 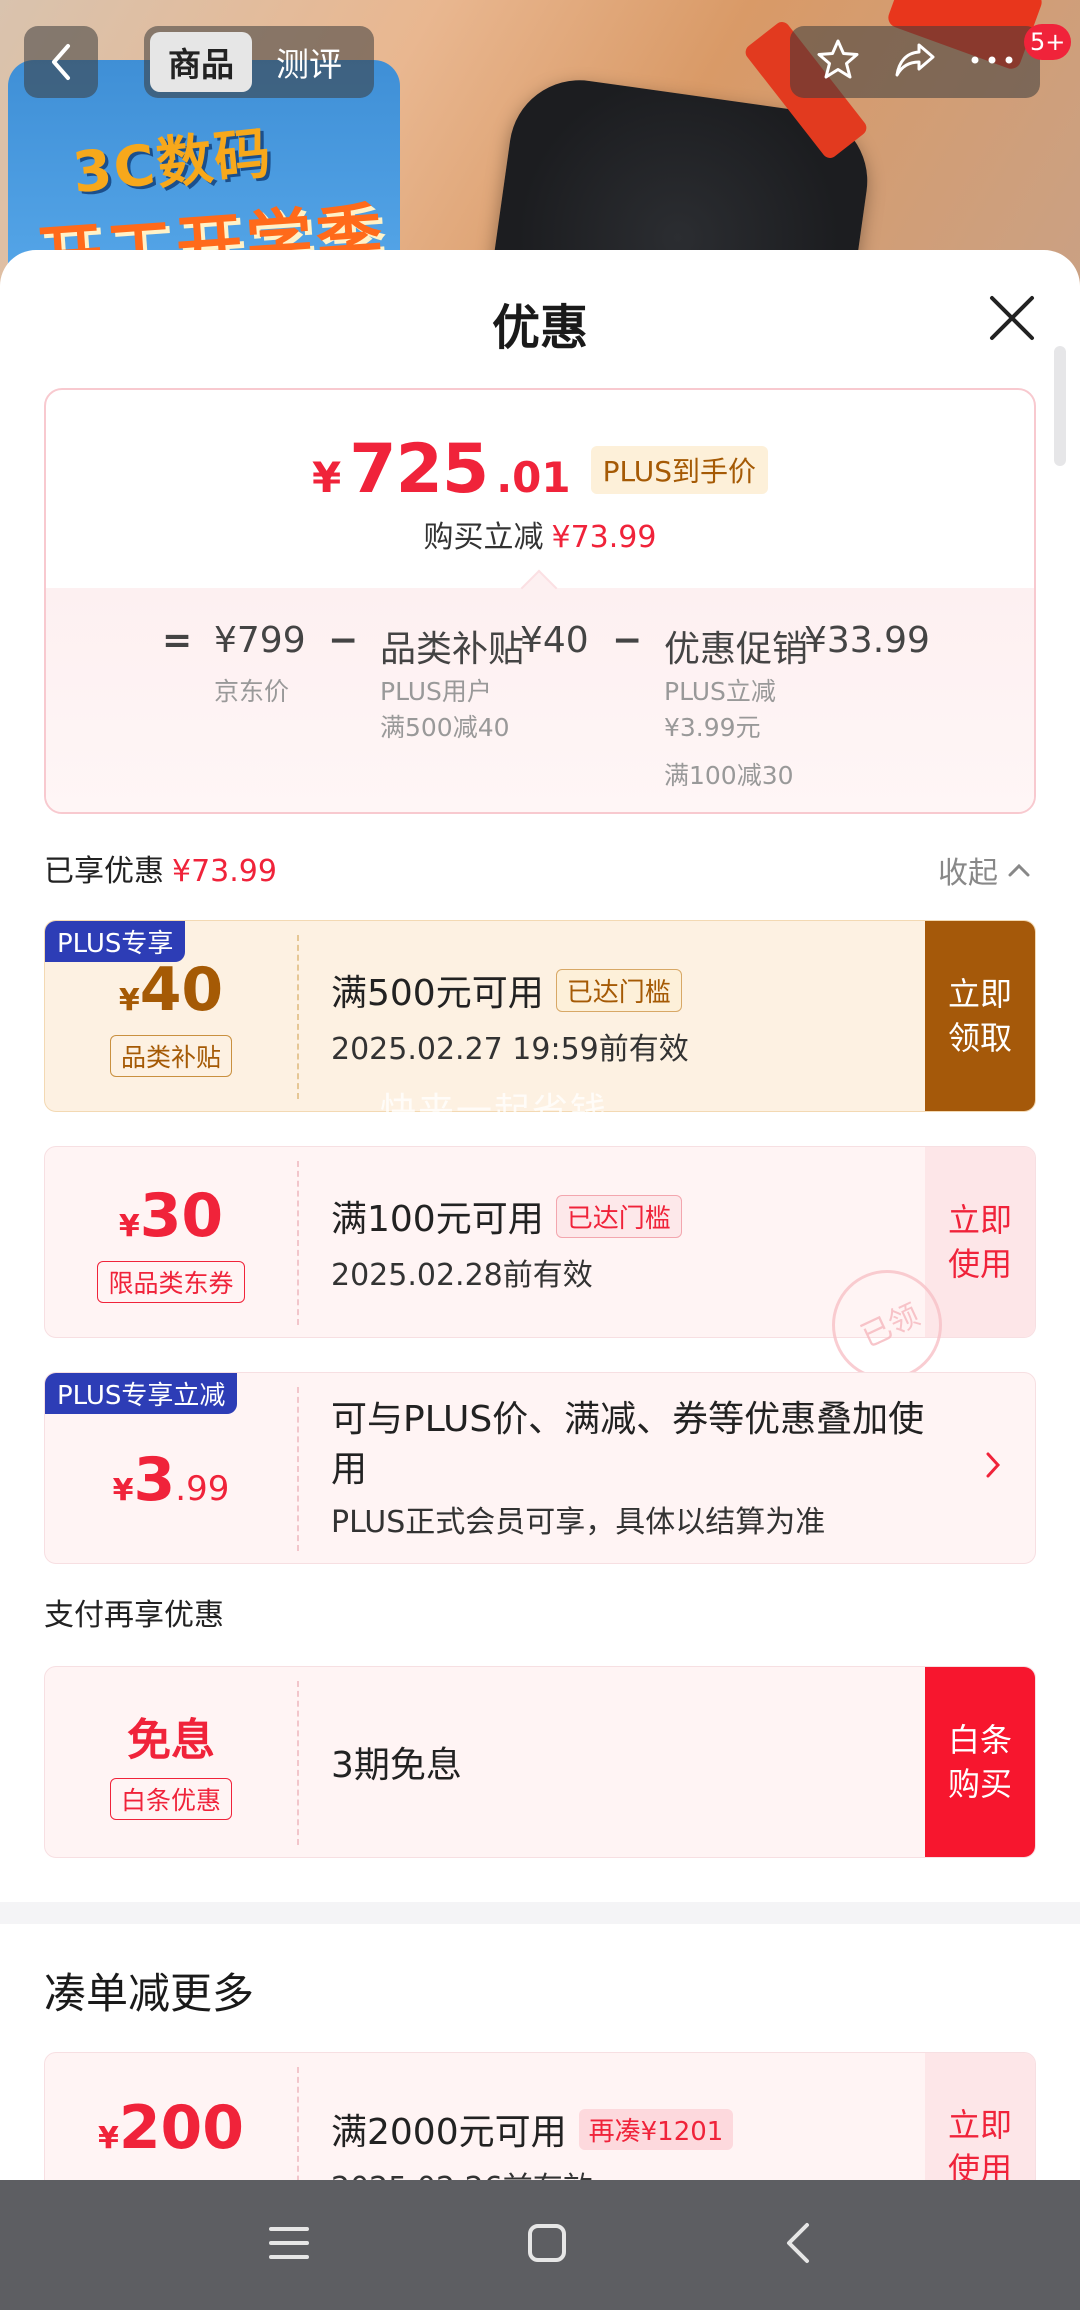 I want to click on pay-section-label: 支付再享优惠, so click(x=134, y=1615).